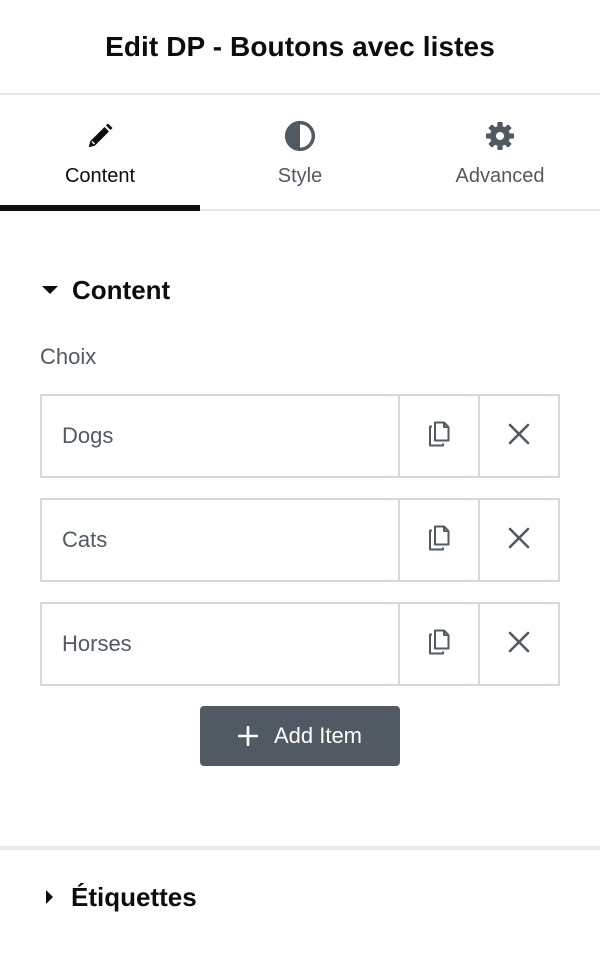 The height and width of the screenshot is (962, 600). What do you see at coordinates (100, 136) in the screenshot?
I see `pencil-icon` at bounding box center [100, 136].